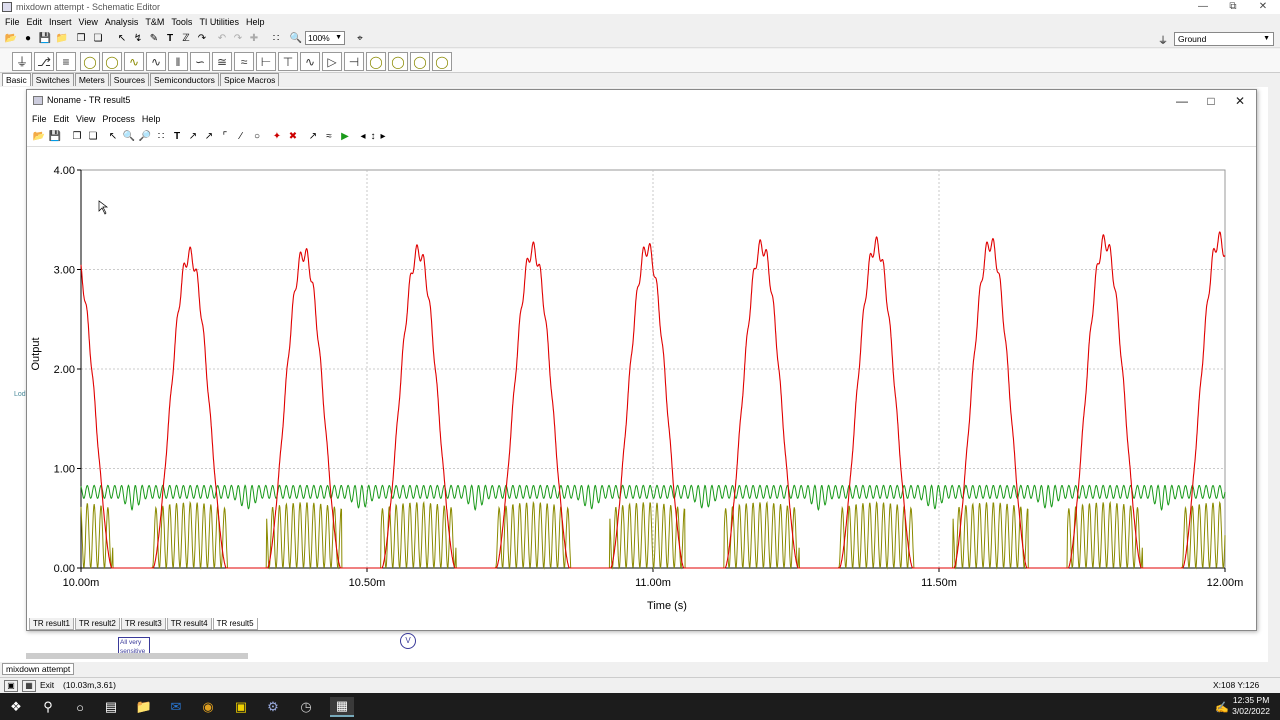  What do you see at coordinates (313, 136) in the screenshot?
I see `trend-icon: ↗` at bounding box center [313, 136].